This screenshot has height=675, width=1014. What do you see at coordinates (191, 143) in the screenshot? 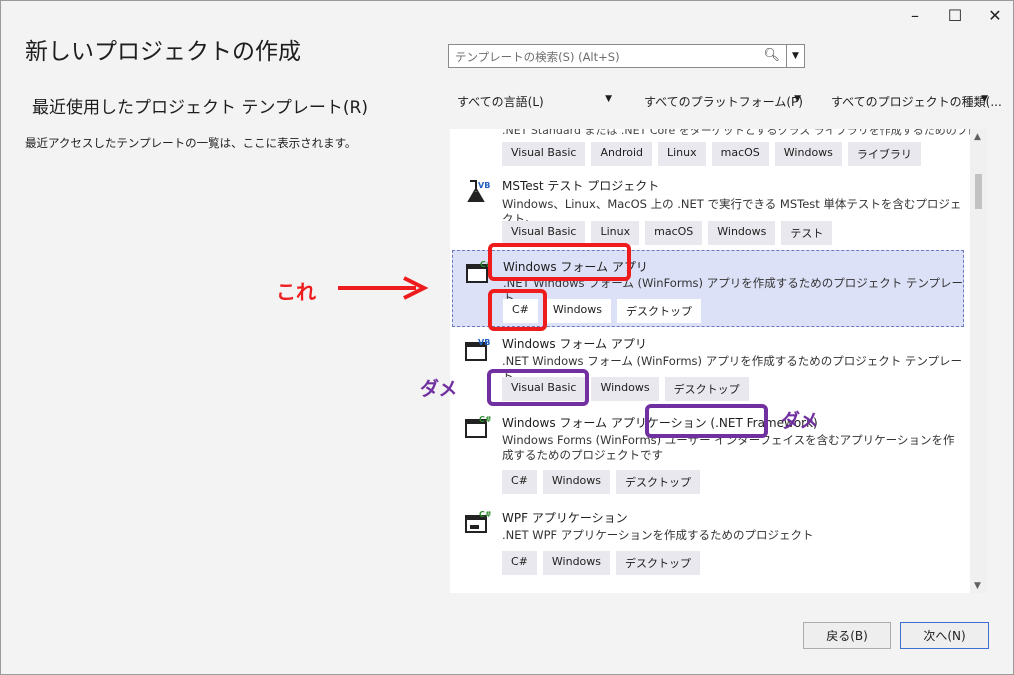
I see `recent-templates-description: 最近アクセスしたテンプレートの一覧は、ここに表示されます。` at bounding box center [191, 143].